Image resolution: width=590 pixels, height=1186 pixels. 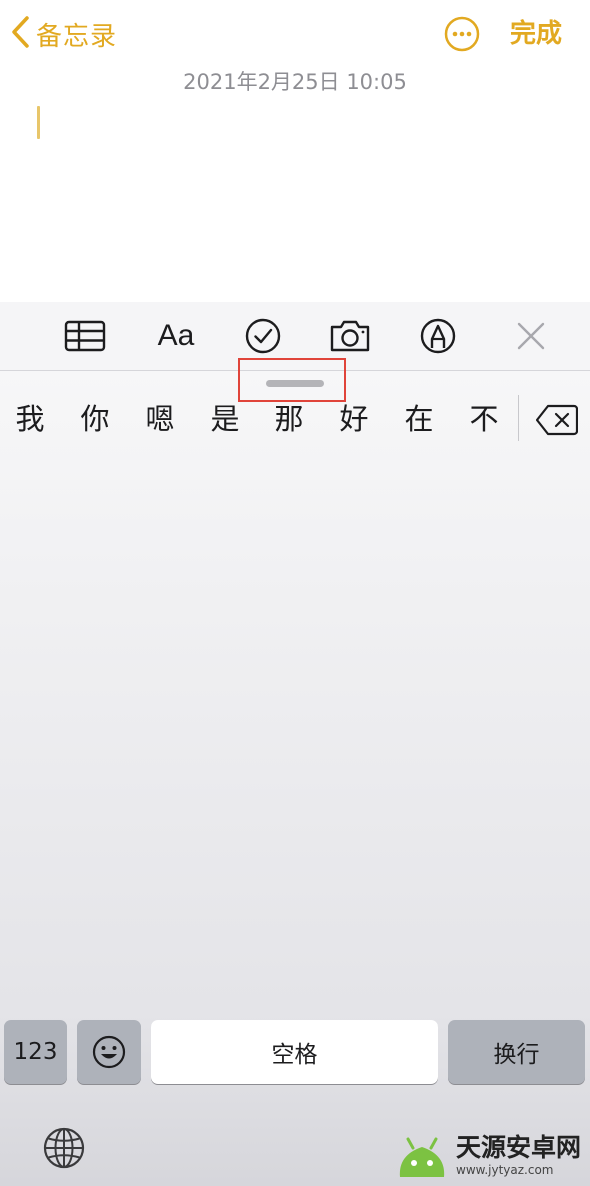 I want to click on numbers-key: 123, so click(x=35, y=1052).